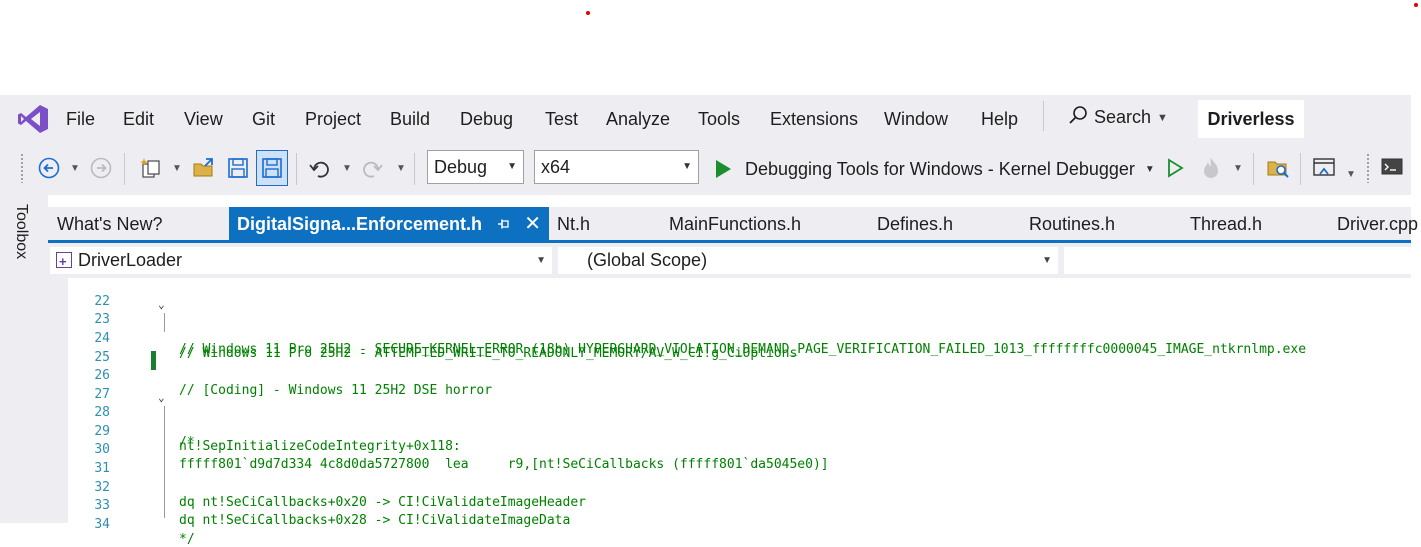  I want to click on menu-analyze: Analyze, so click(638, 119).